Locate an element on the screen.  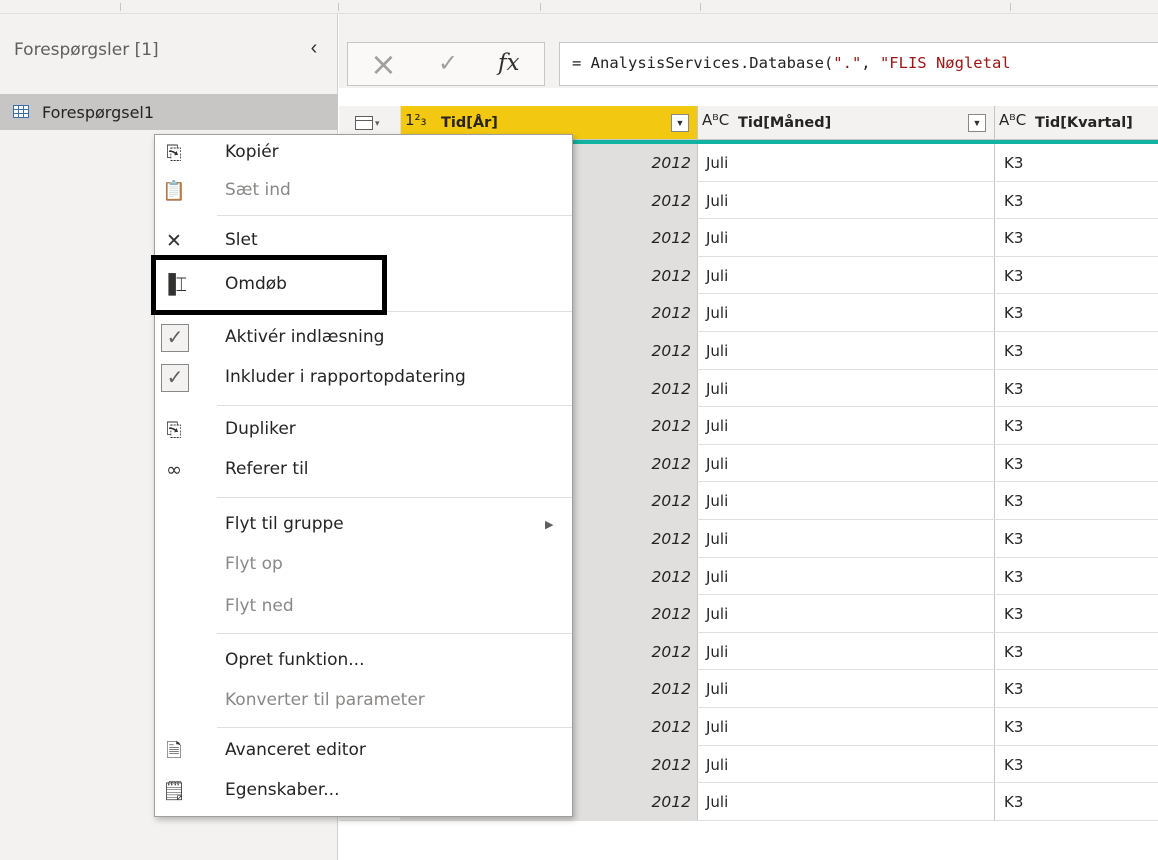
menu-item-convert-parameter: Konverter til parameter is located at coordinates (363, 701).